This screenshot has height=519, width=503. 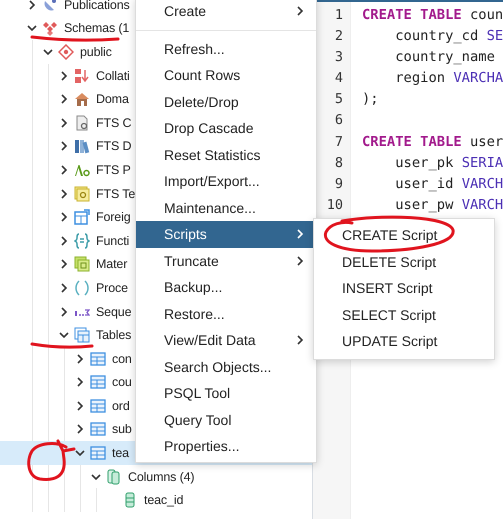 I want to click on line-number: 10, so click(x=335, y=205).